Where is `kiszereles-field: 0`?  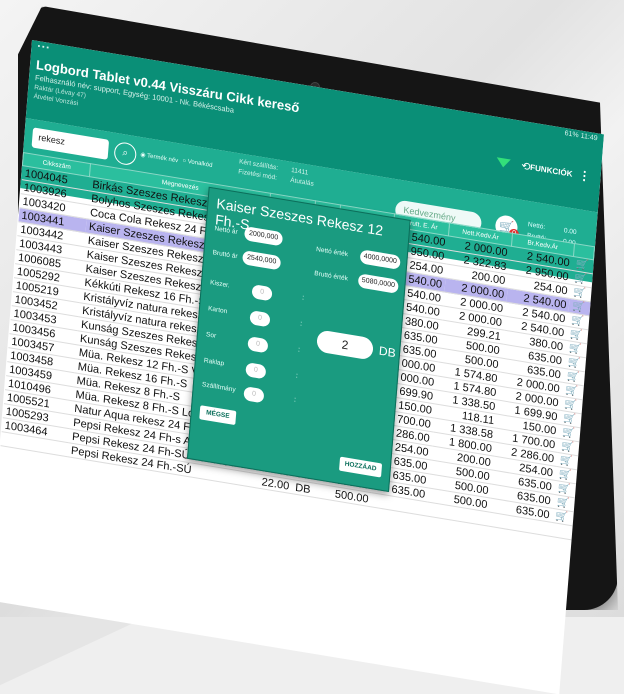 kiszereles-field: 0 is located at coordinates (262, 293).